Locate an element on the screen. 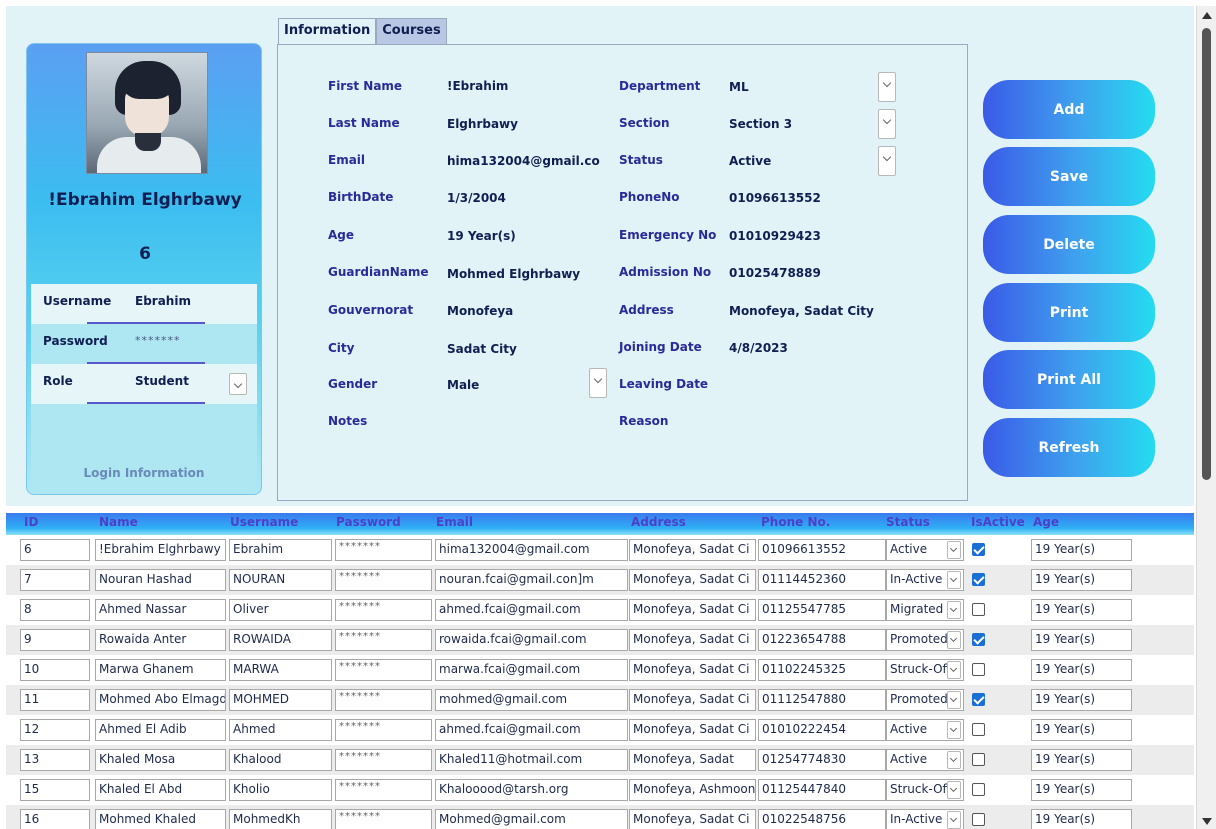  section-dropdown-chevron-down-icon is located at coordinates (887, 124).